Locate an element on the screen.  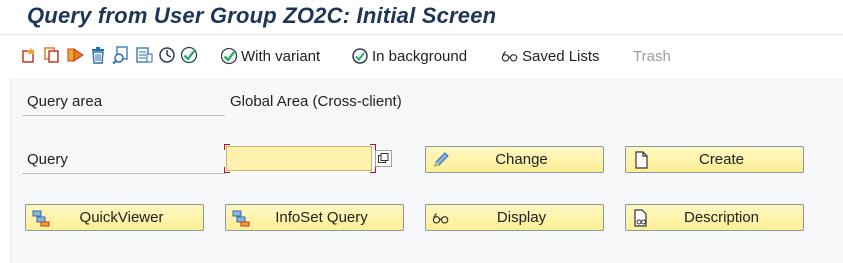
change-label: Change is located at coordinates (521, 159).